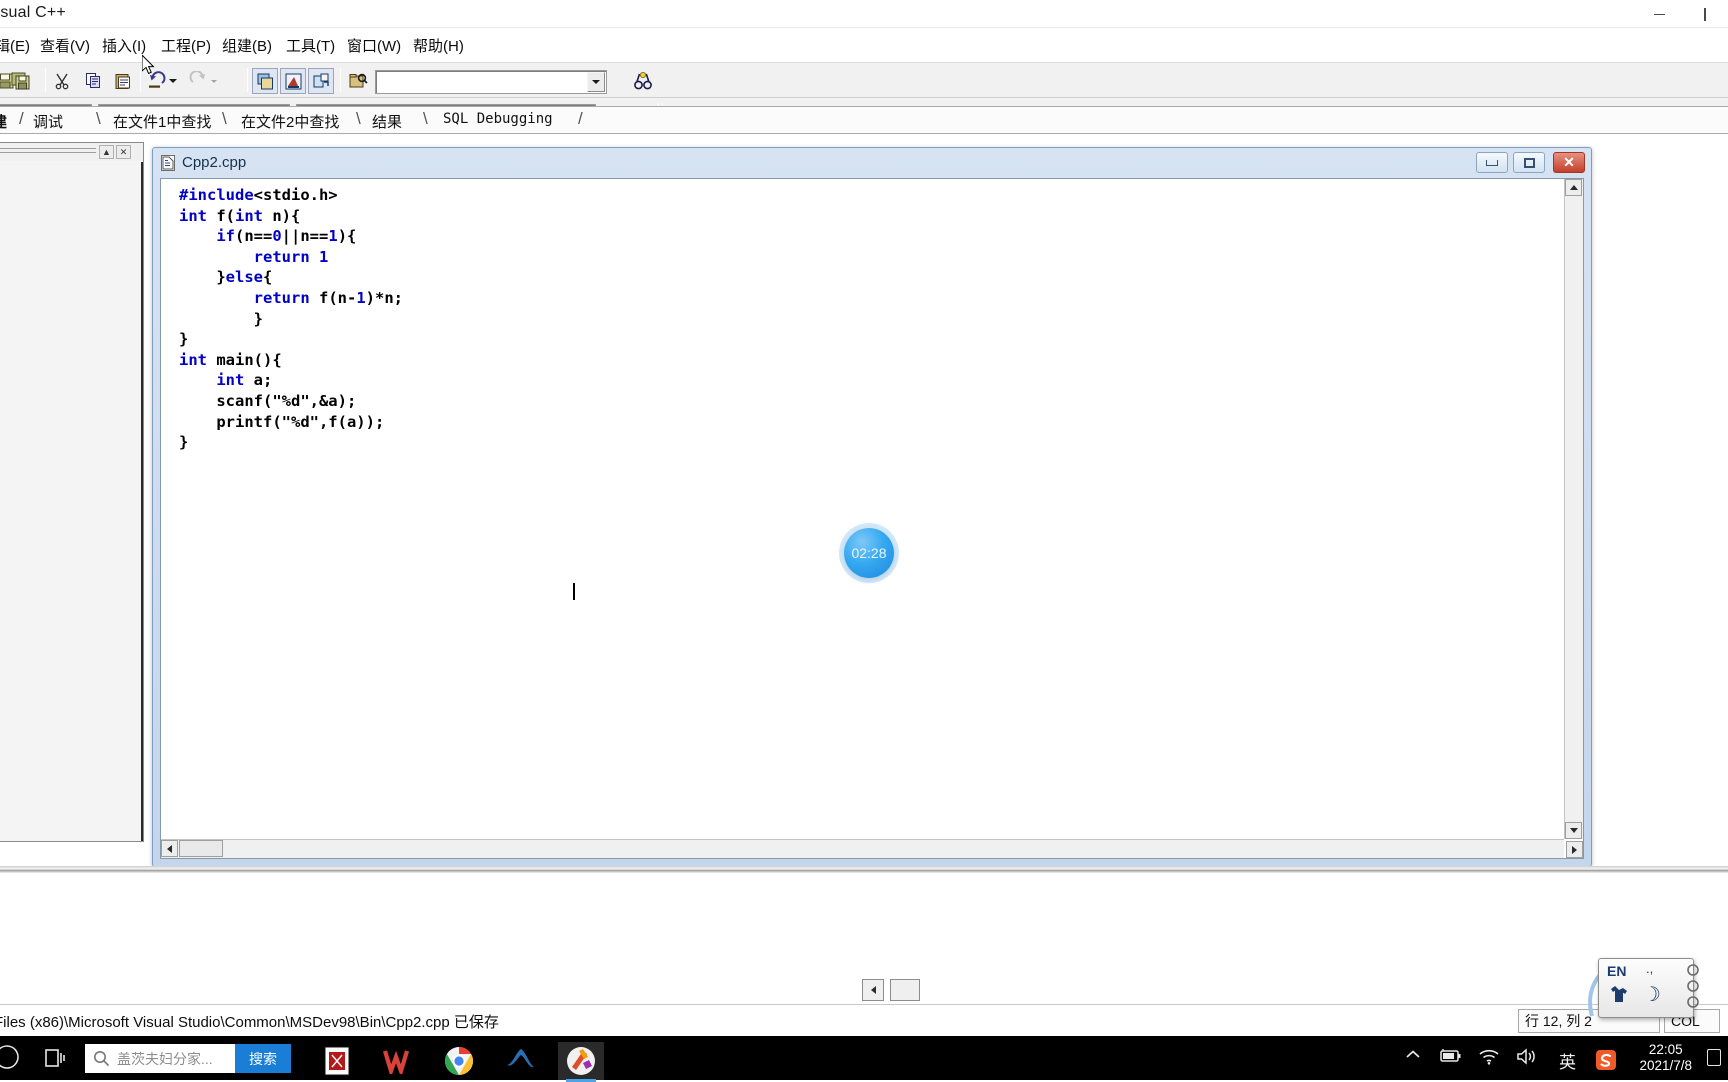 The image size is (1728, 1082). What do you see at coordinates (186, 45) in the screenshot?
I see `menu-item-project: 工程(P)` at bounding box center [186, 45].